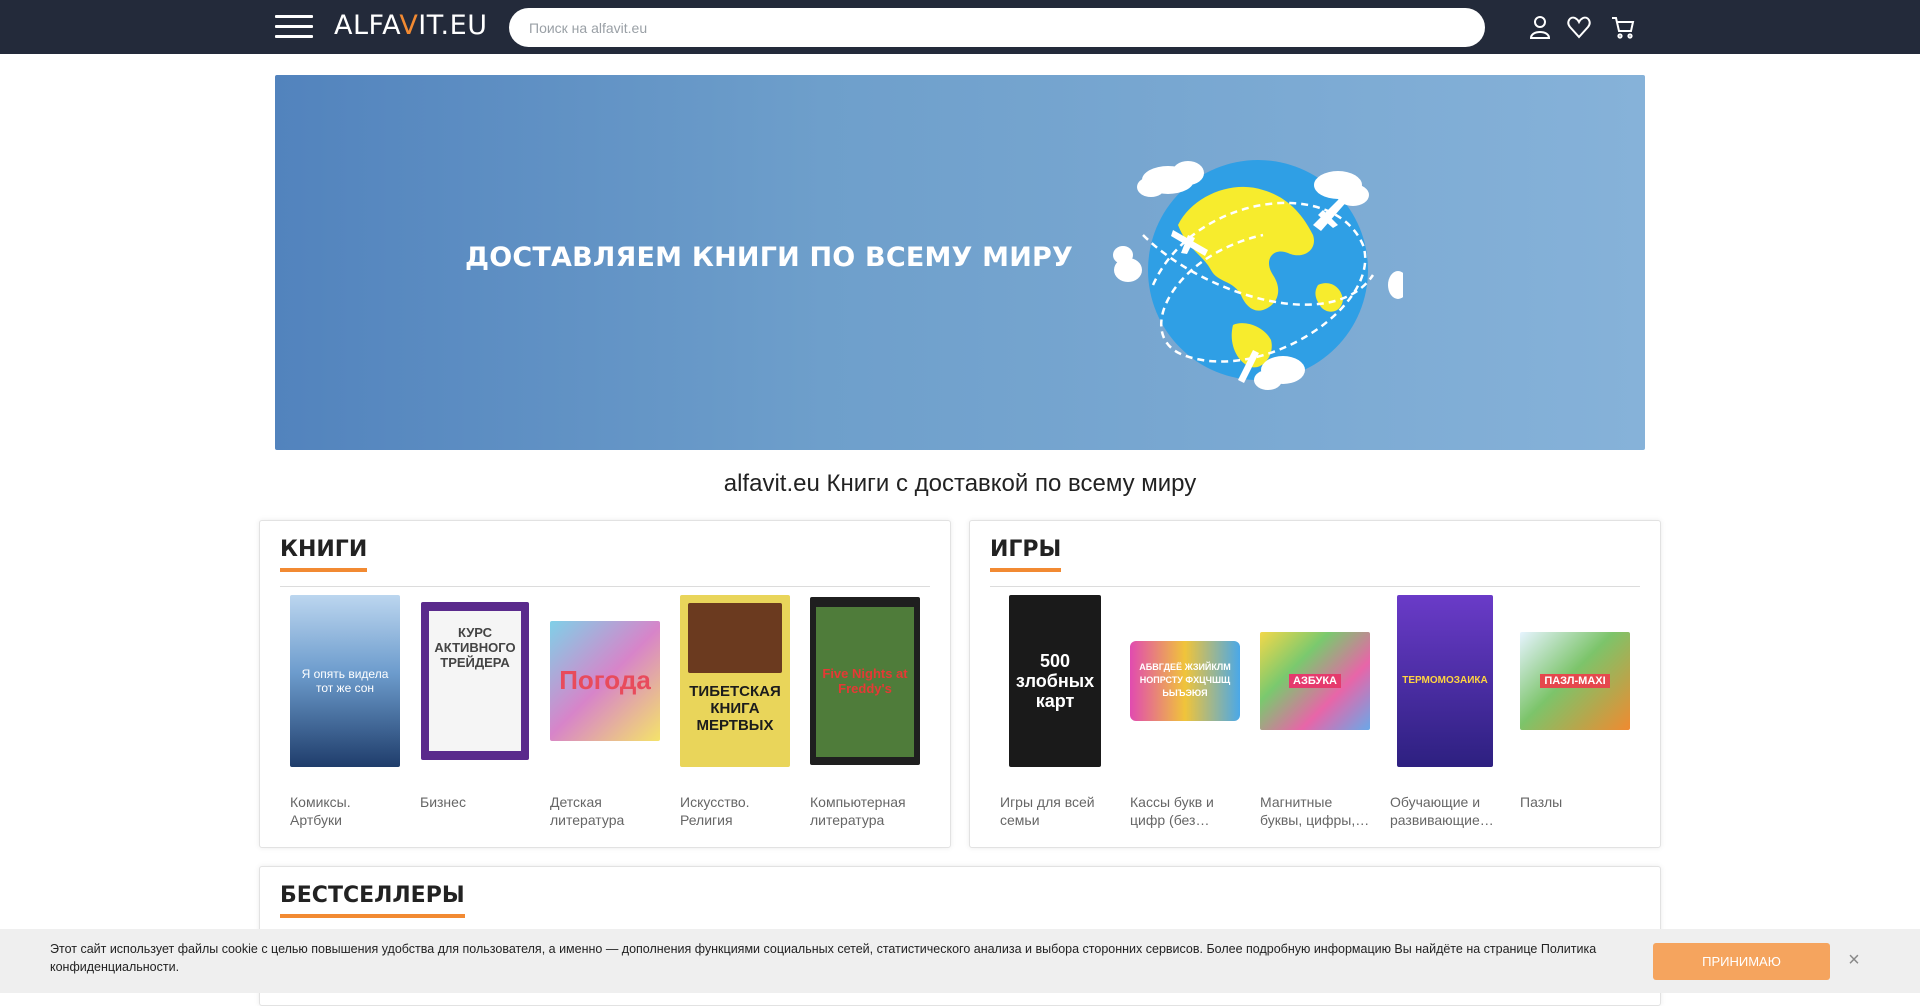 This screenshot has height=1006, width=1920. Describe the element at coordinates (1623, 27) in the screenshot. I see `cart-icon` at that location.